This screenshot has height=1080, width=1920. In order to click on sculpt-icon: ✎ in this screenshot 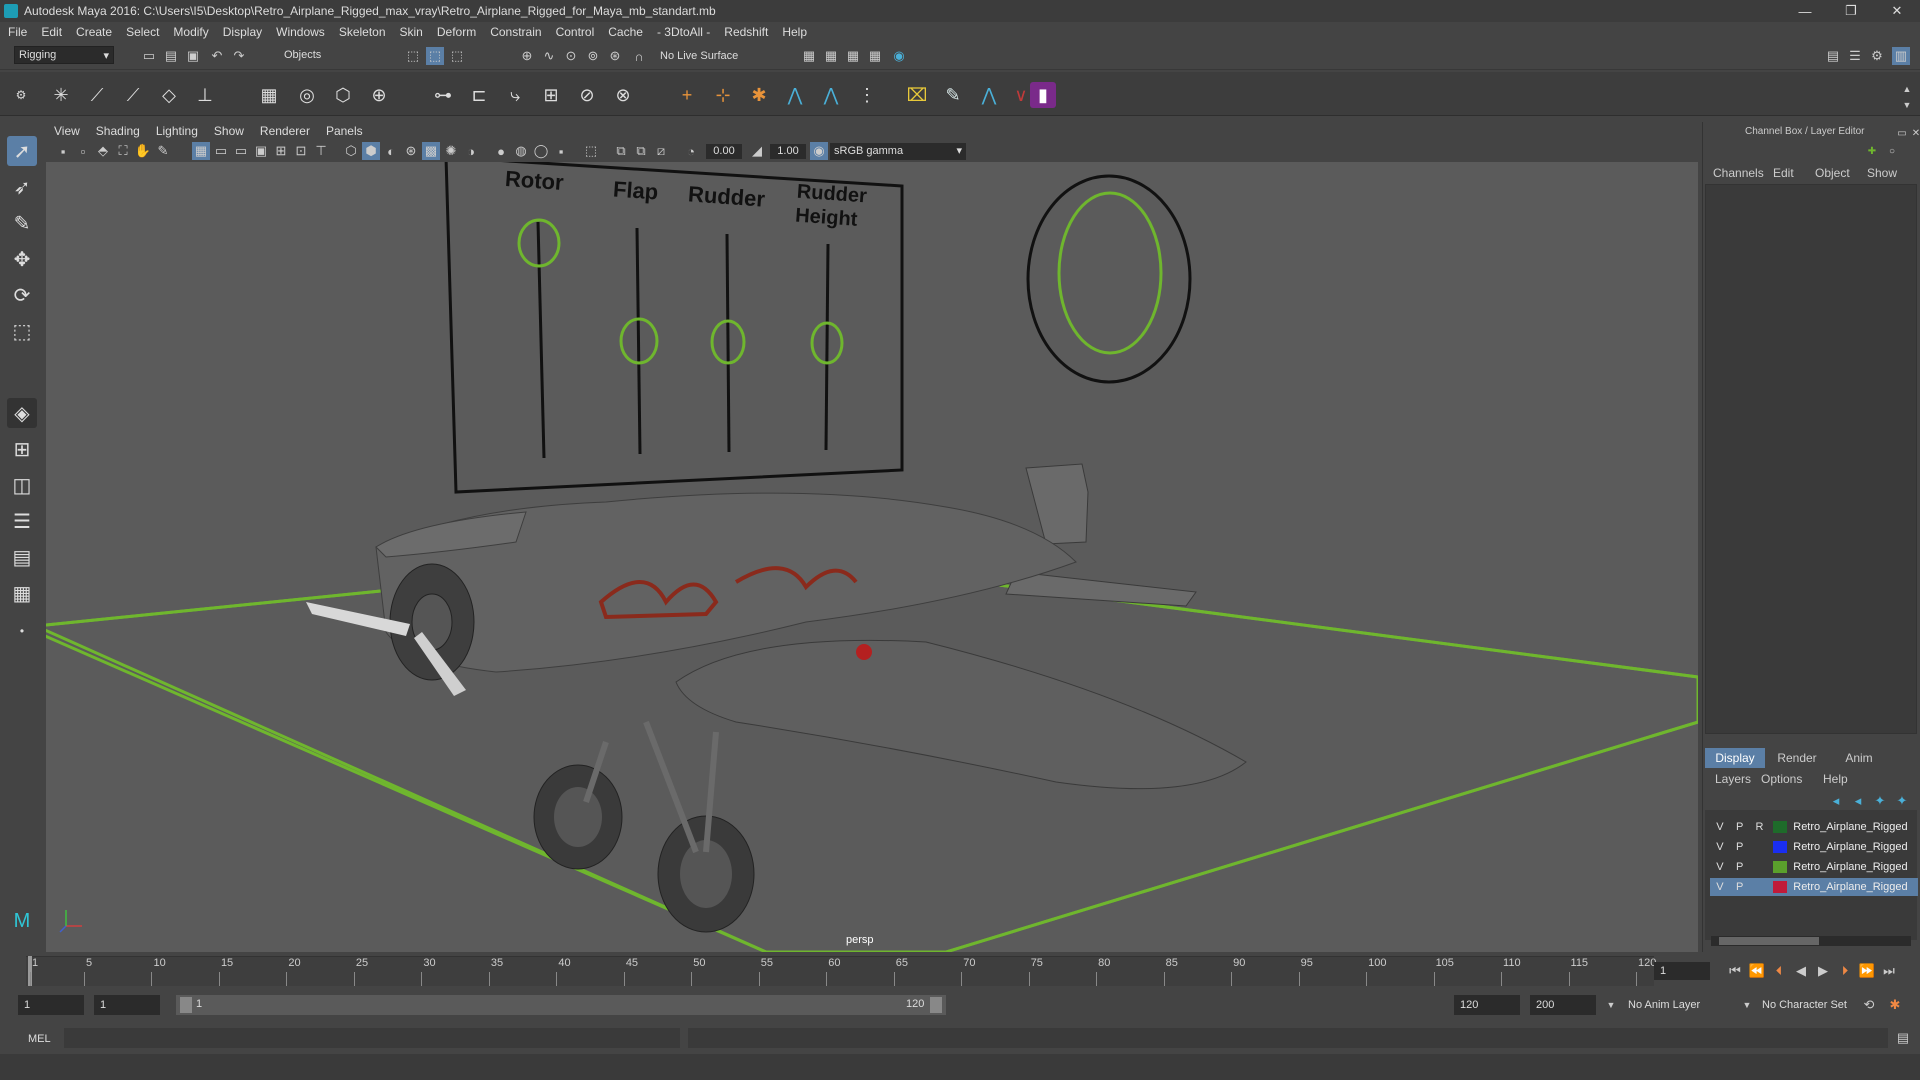, I will do `click(953, 95)`.